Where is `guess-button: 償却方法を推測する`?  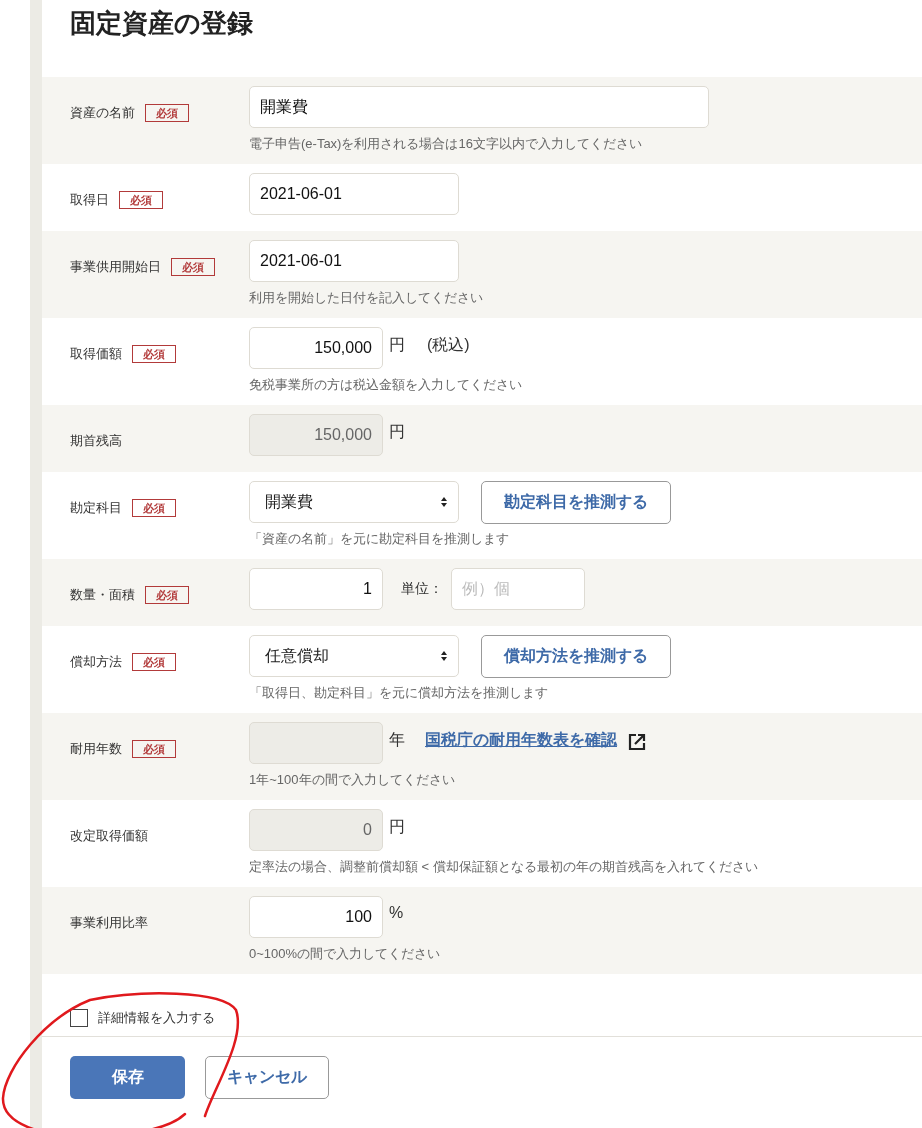
guess-button: 償却方法を推測する is located at coordinates (576, 656).